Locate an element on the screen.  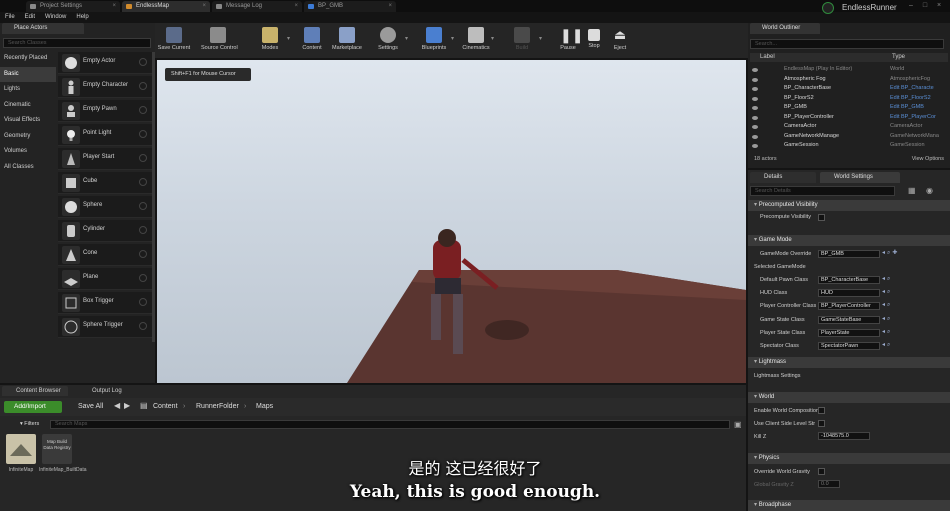
outliner-row: GameNetworkManage GameNetworkMana is located at coordinates (848, 137).